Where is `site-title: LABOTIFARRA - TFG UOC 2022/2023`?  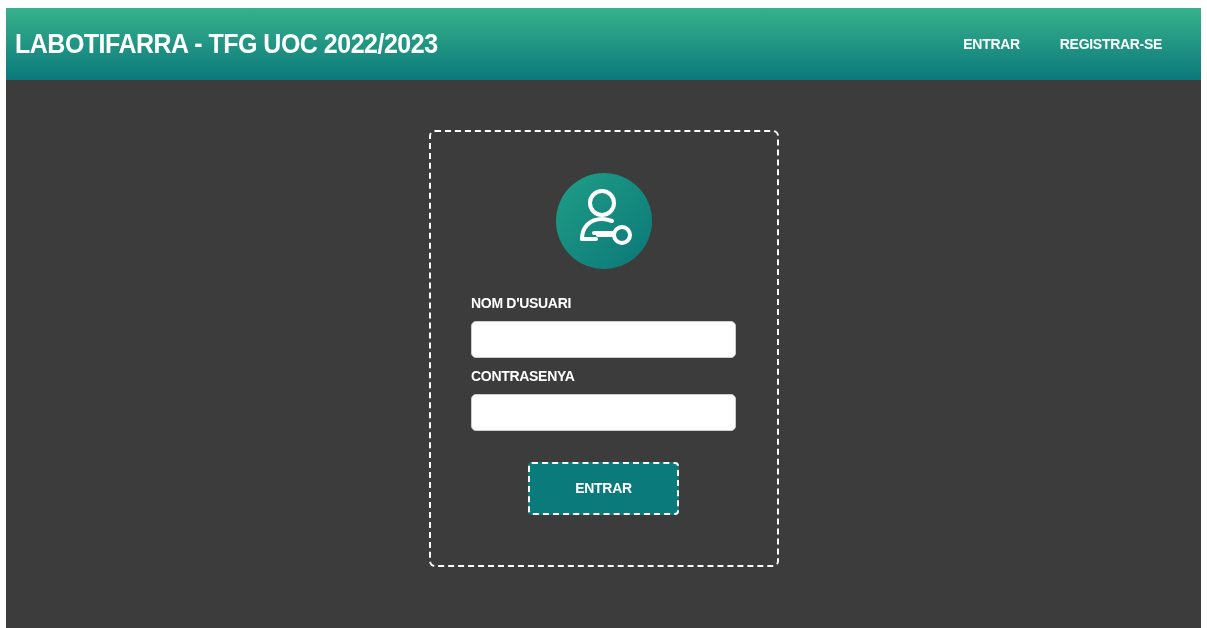 site-title: LABOTIFARRA - TFG UOC 2022/2023 is located at coordinates (226, 43).